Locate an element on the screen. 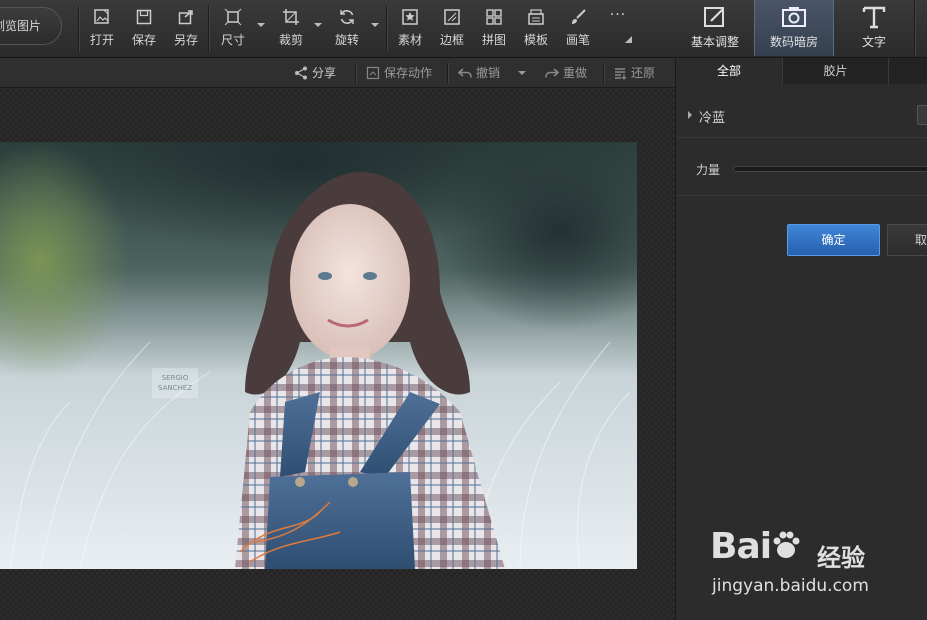 The height and width of the screenshot is (620, 927). save-label: 保存 is located at coordinates (143, 40).